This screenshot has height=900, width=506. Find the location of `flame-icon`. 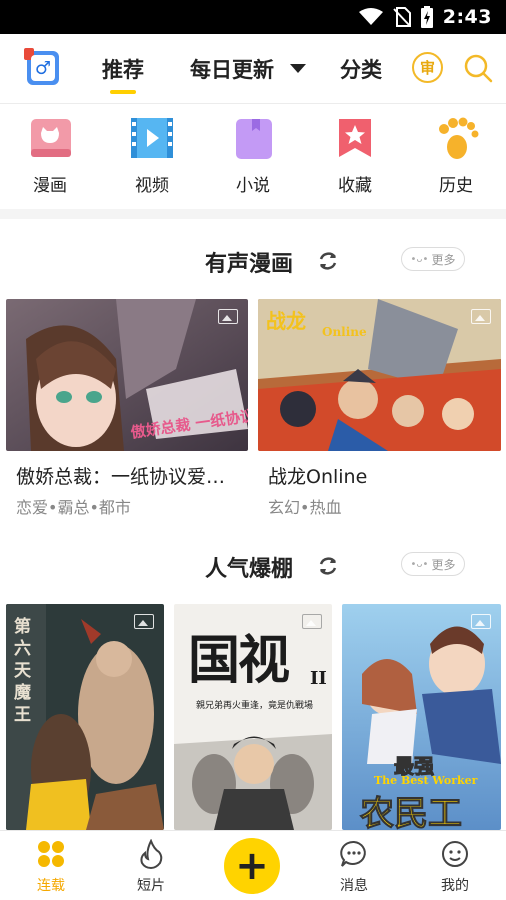

flame-icon is located at coordinates (151, 854).